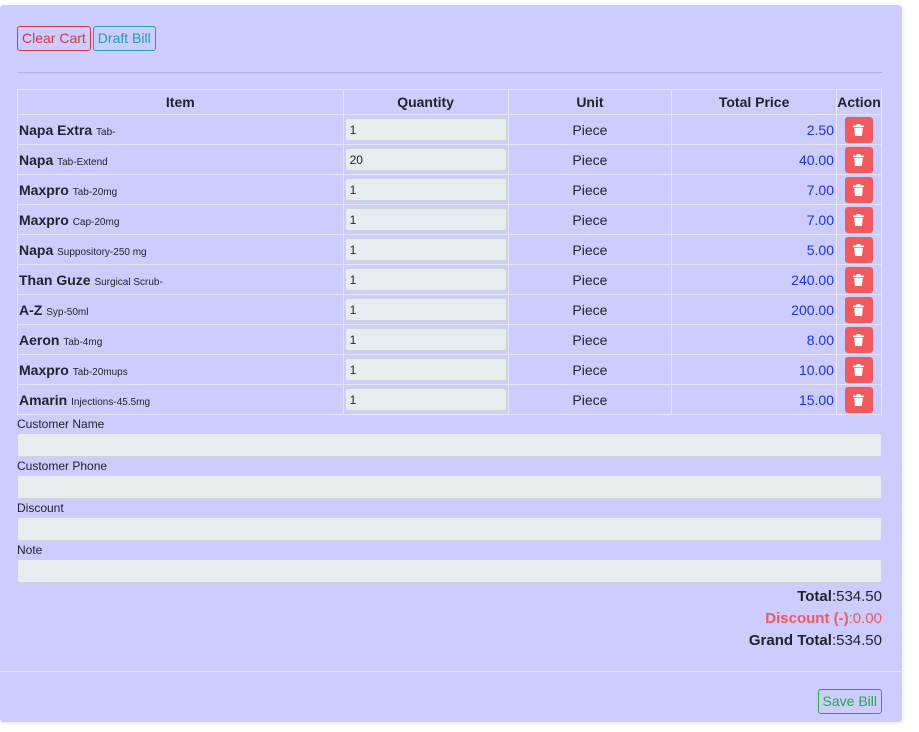  Describe the element at coordinates (83, 342) in the screenshot. I see `item-detail: Tab-4mg` at that location.